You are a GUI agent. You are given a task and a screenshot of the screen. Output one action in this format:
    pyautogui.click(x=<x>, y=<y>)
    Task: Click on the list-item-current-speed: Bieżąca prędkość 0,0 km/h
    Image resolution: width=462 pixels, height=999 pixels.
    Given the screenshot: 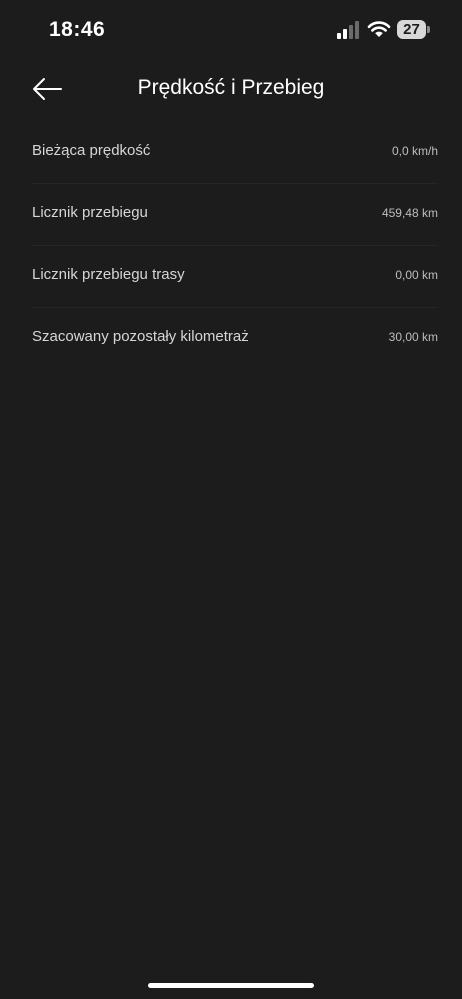 What is the action you would take?
    pyautogui.click(x=235, y=153)
    